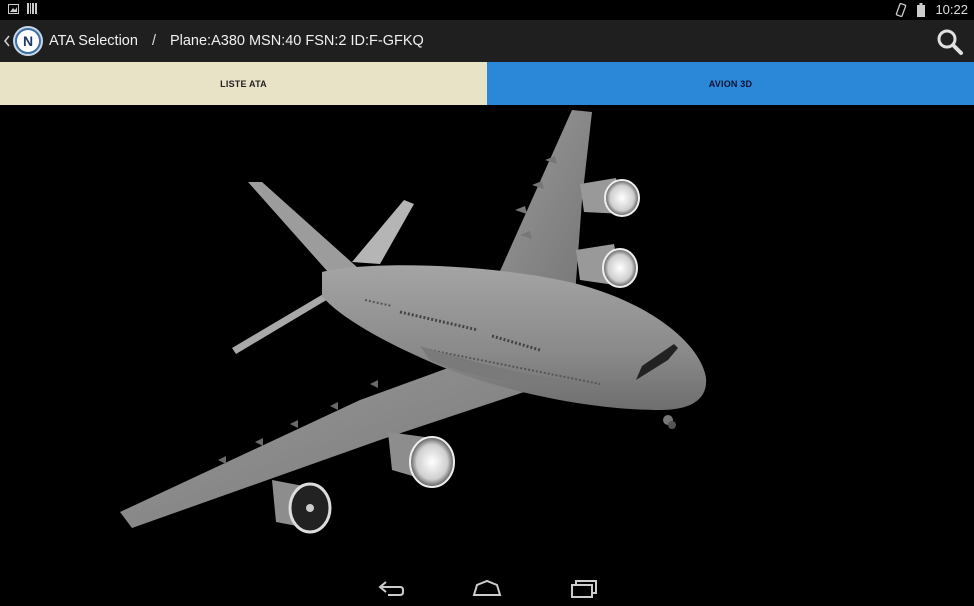 The height and width of the screenshot is (606, 974). Describe the element at coordinates (243, 83) in the screenshot. I see `tab-liste-ata: LISTE ATA` at that location.